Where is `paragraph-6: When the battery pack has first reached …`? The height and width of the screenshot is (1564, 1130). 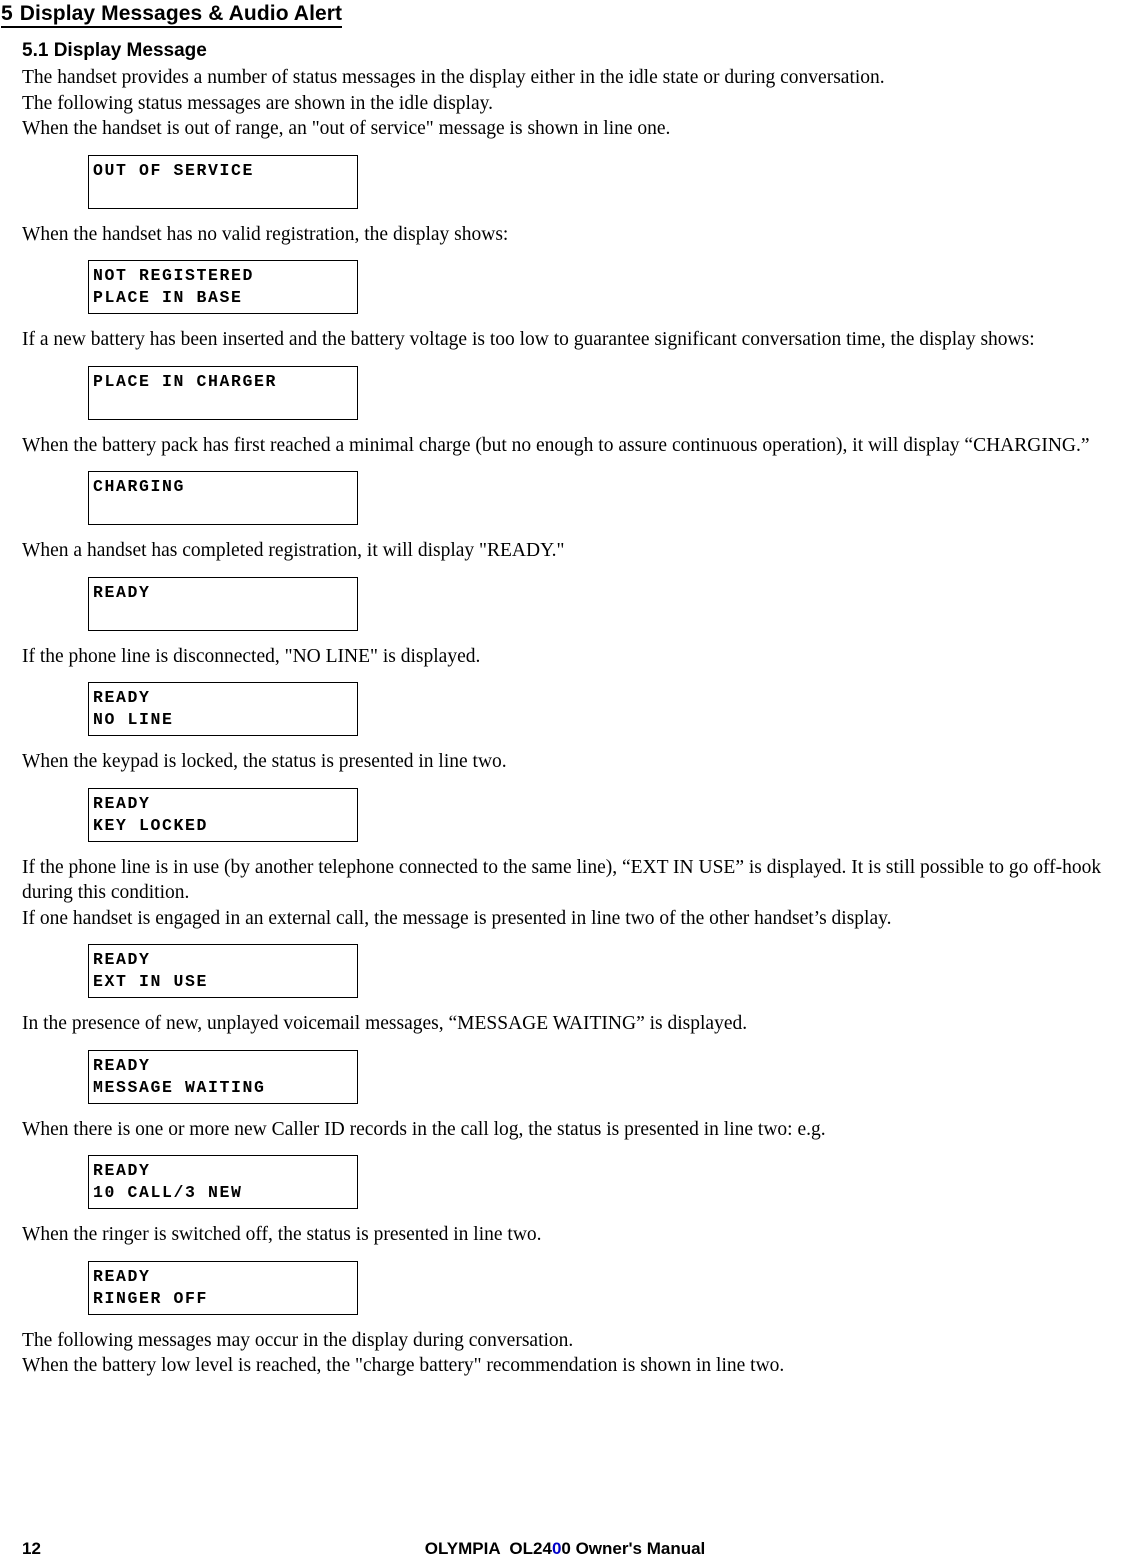 paragraph-6: When the battery pack has first reached … is located at coordinates (556, 445).